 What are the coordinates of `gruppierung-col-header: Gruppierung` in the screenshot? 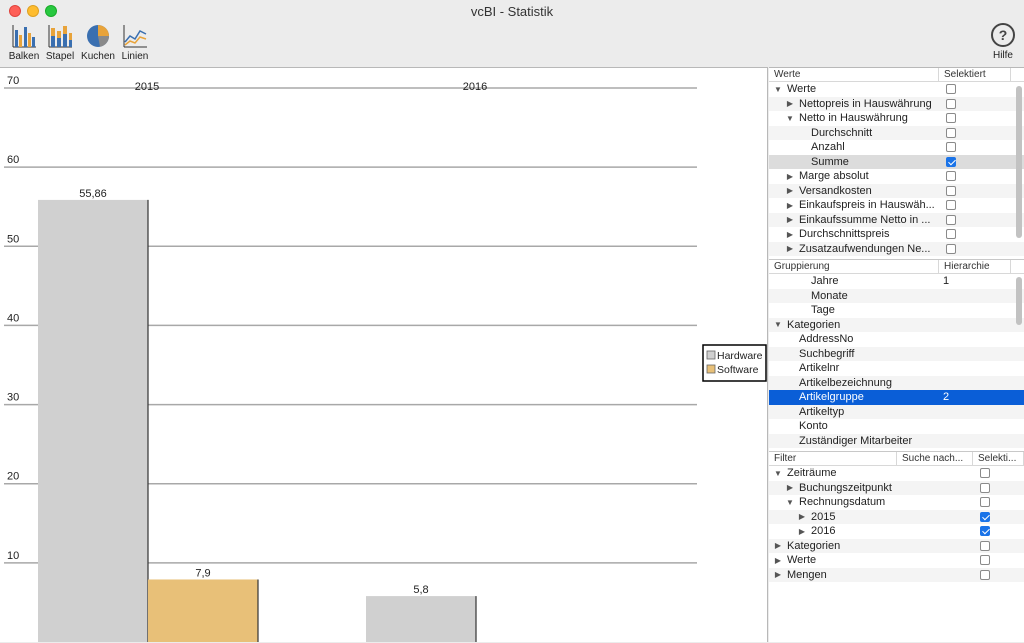 It's located at (854, 266).